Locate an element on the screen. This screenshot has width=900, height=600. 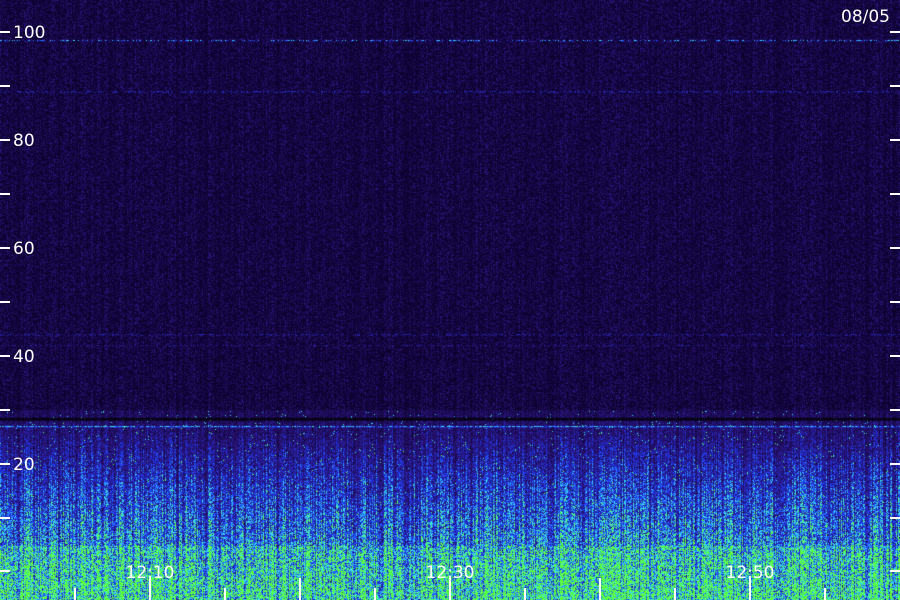
y-tick-label: 100 is located at coordinates (29, 33).